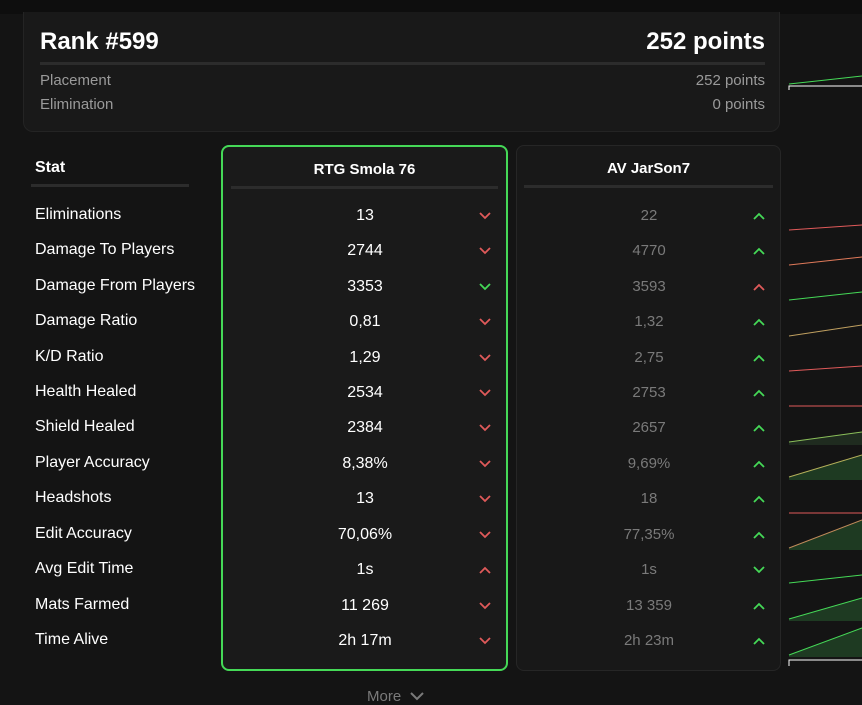 The image size is (862, 705). What do you see at coordinates (649, 215) in the screenshot?
I see `stat-value: 22` at bounding box center [649, 215].